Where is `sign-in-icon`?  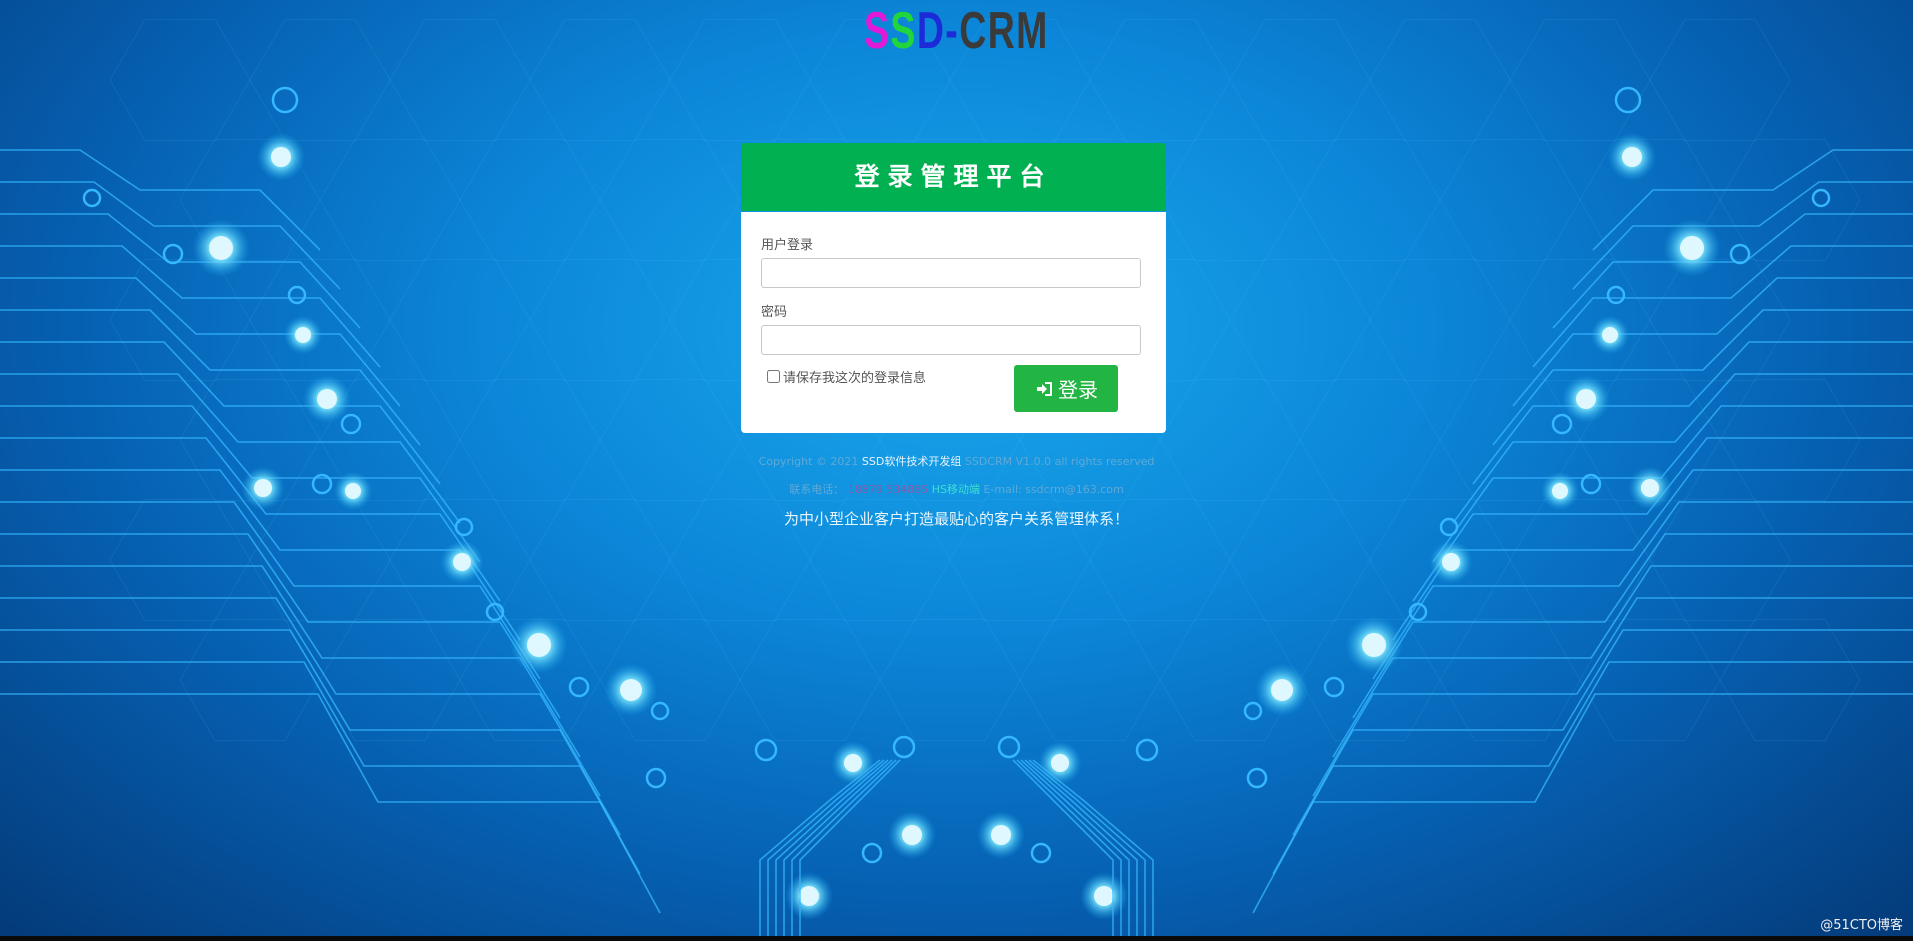 sign-in-icon is located at coordinates (1044, 388).